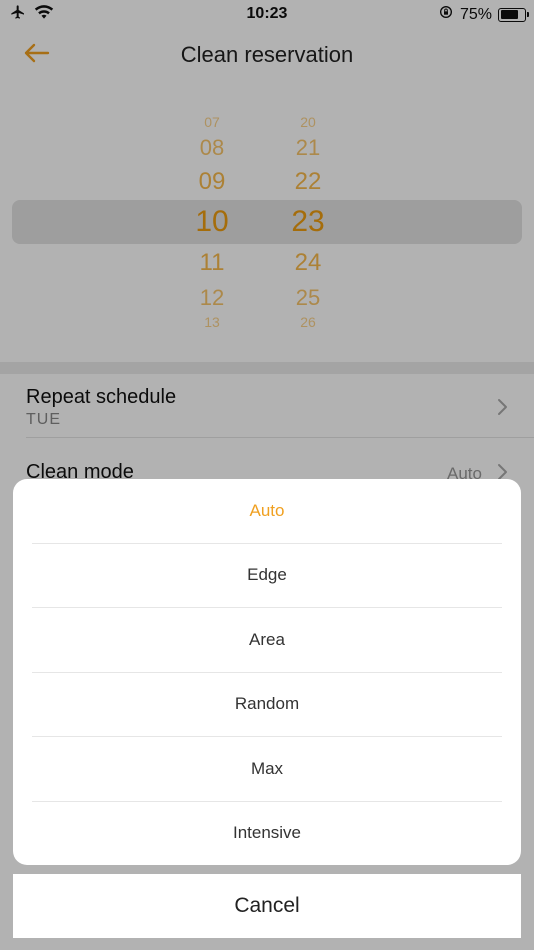 Image resolution: width=534 pixels, height=950 pixels. Describe the element at coordinates (267, 704) in the screenshot. I see `option-random: Random` at that location.